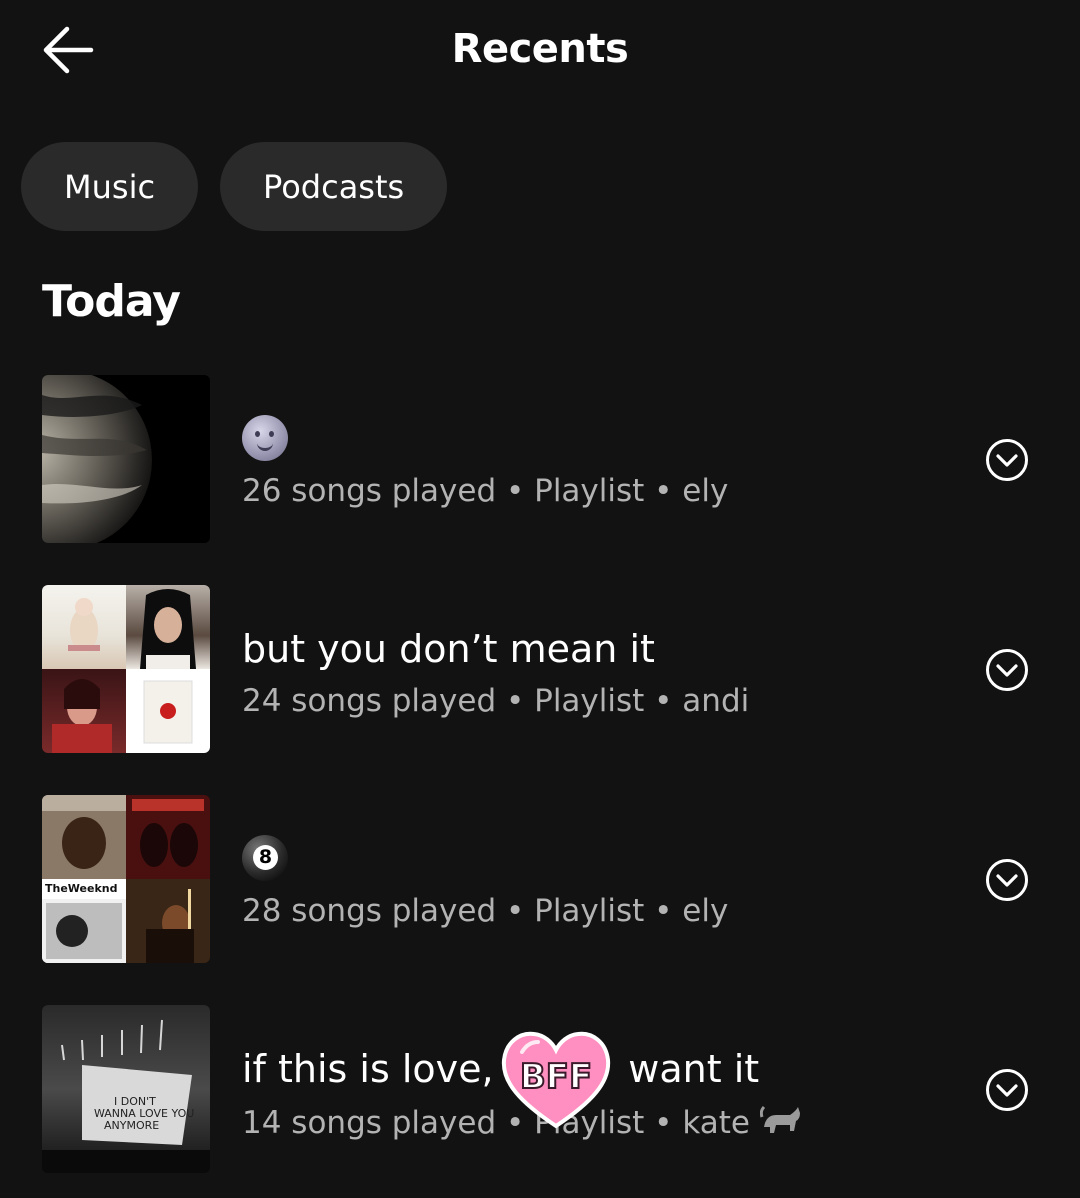 This screenshot has height=1198, width=1080. I want to click on item-title: but you don’t mean it, so click(448, 649).